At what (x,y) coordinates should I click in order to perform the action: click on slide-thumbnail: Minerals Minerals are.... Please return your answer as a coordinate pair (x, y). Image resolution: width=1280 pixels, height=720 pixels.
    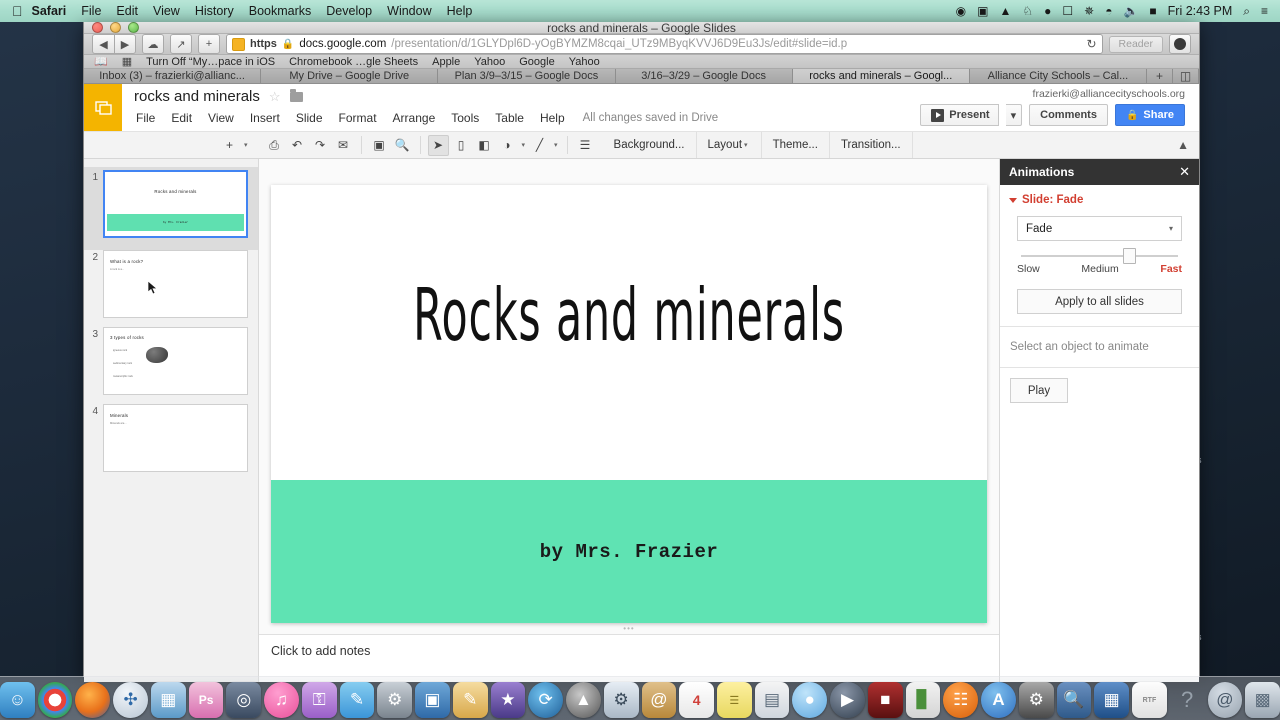
    Looking at the image, I should click on (175, 438).